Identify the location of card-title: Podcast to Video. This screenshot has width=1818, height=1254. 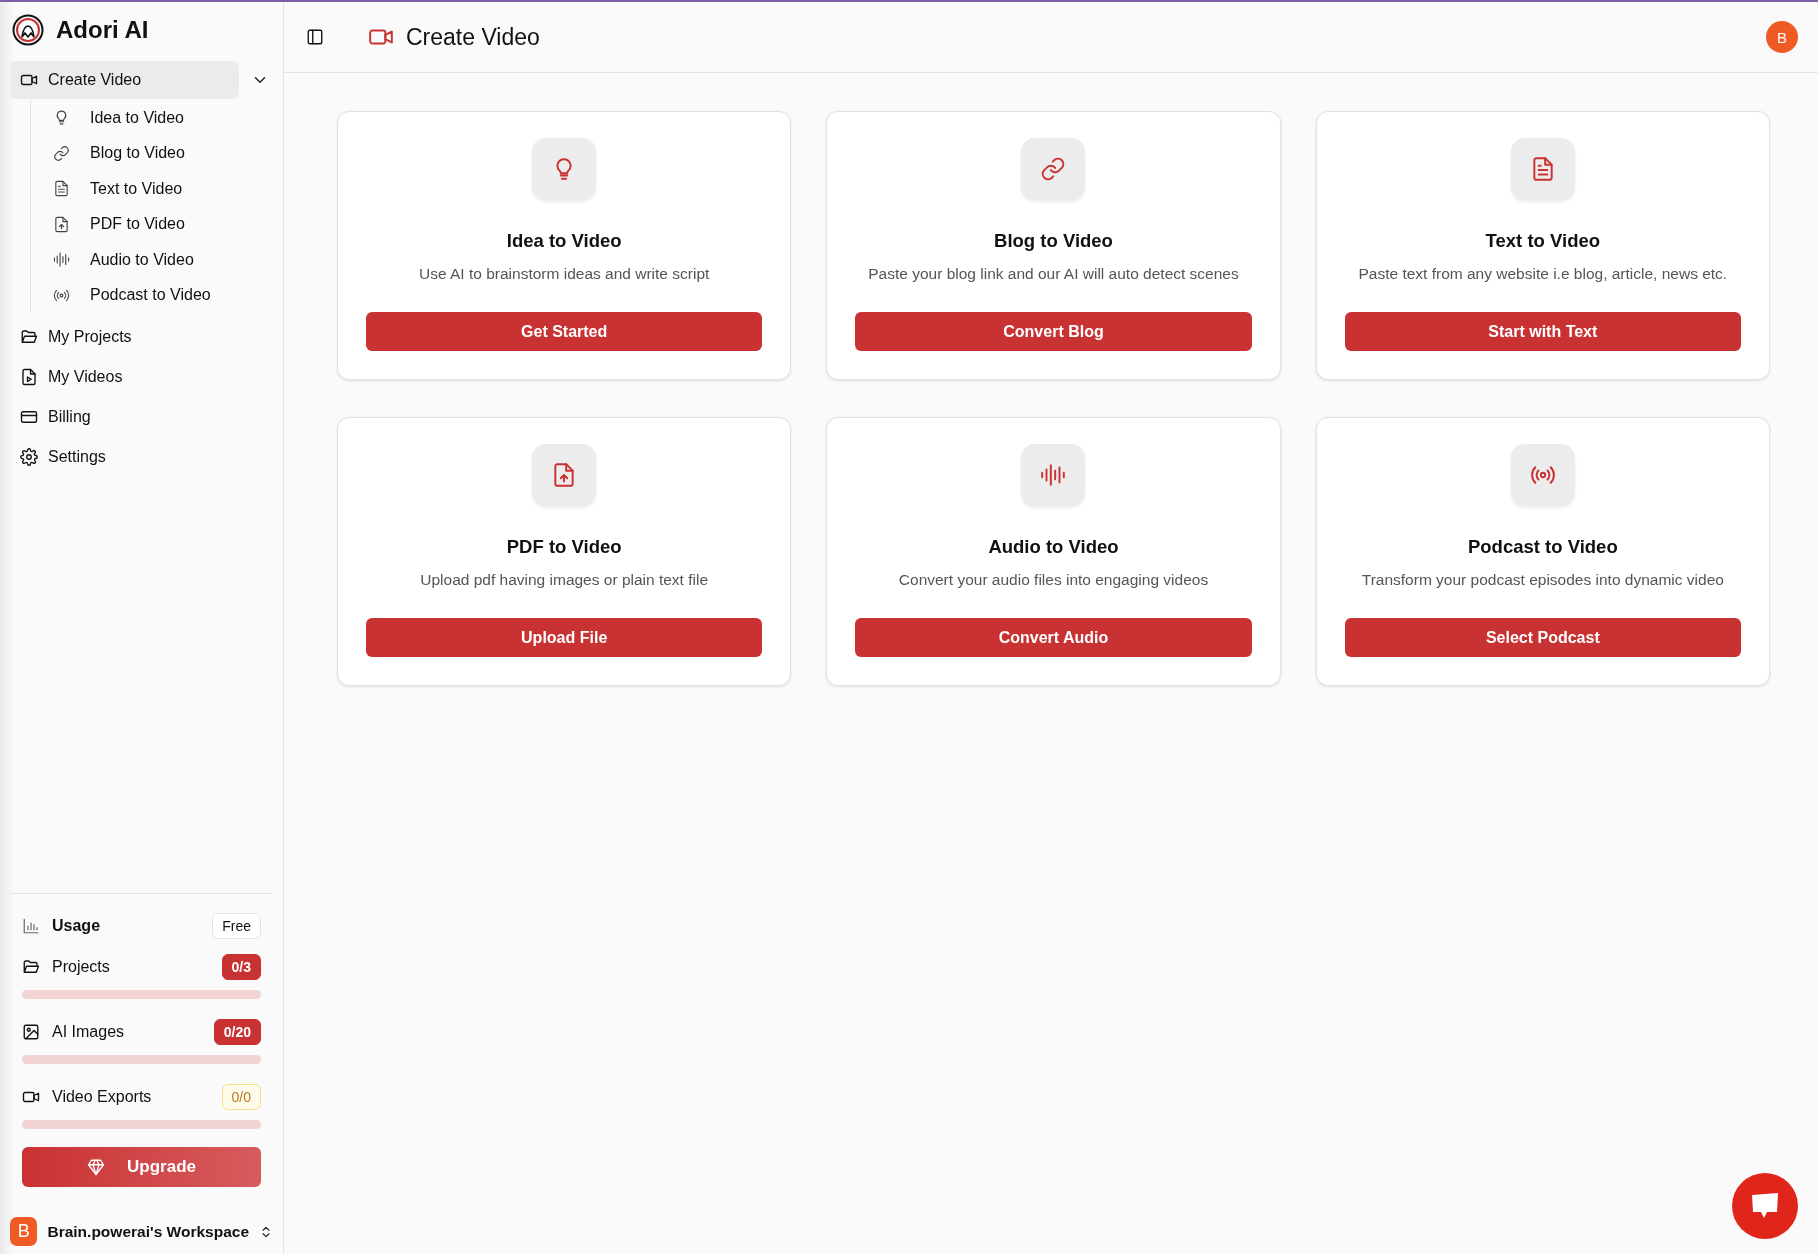
(1542, 547).